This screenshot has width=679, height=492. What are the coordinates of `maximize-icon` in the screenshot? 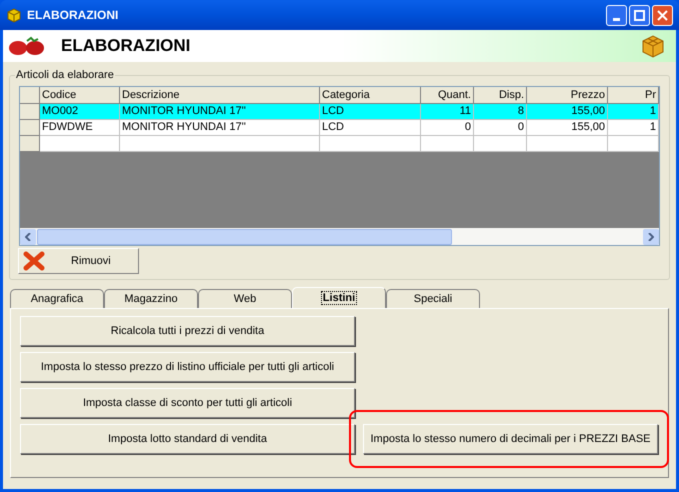 It's located at (639, 15).